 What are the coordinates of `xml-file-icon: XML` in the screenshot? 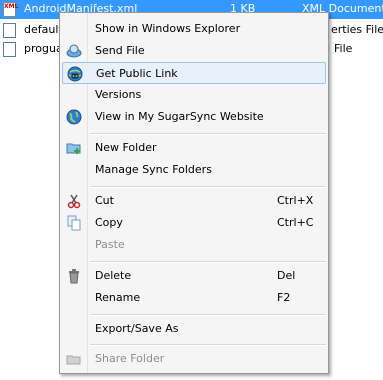 It's located at (10, 9).